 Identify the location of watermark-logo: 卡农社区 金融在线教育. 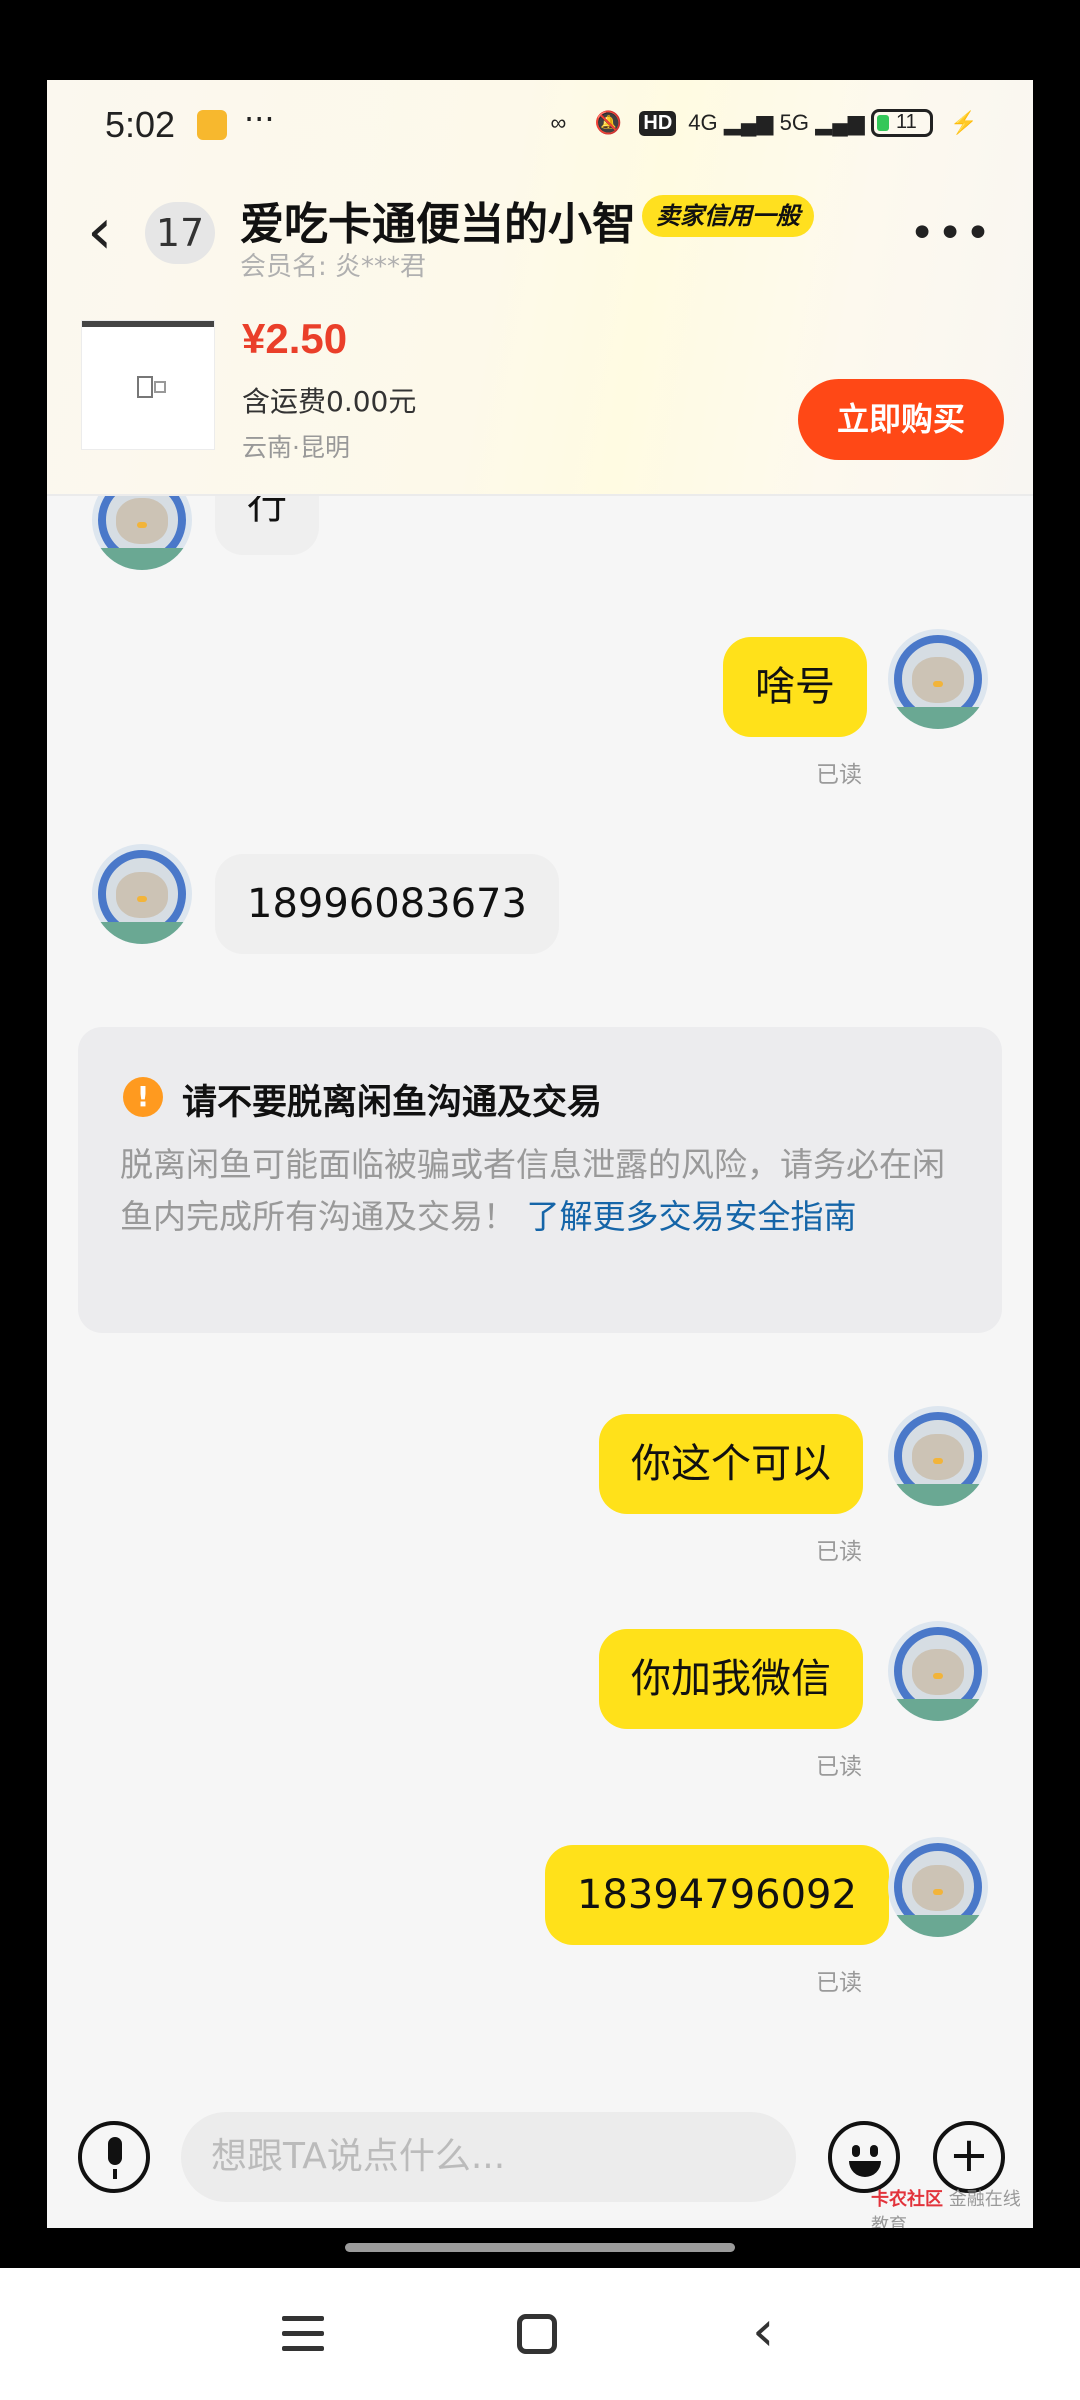
(952, 2206).